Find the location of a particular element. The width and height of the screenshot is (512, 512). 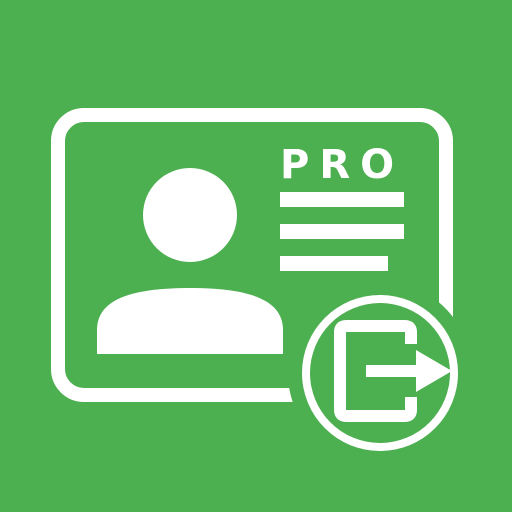

export-badge is located at coordinates (380, 373).